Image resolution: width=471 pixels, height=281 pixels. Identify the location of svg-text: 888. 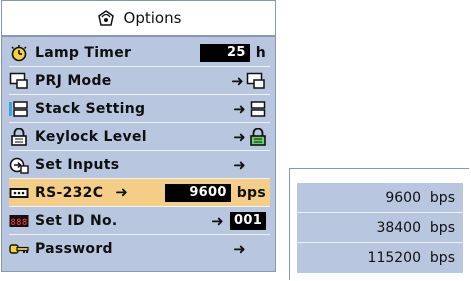
(18, 223).